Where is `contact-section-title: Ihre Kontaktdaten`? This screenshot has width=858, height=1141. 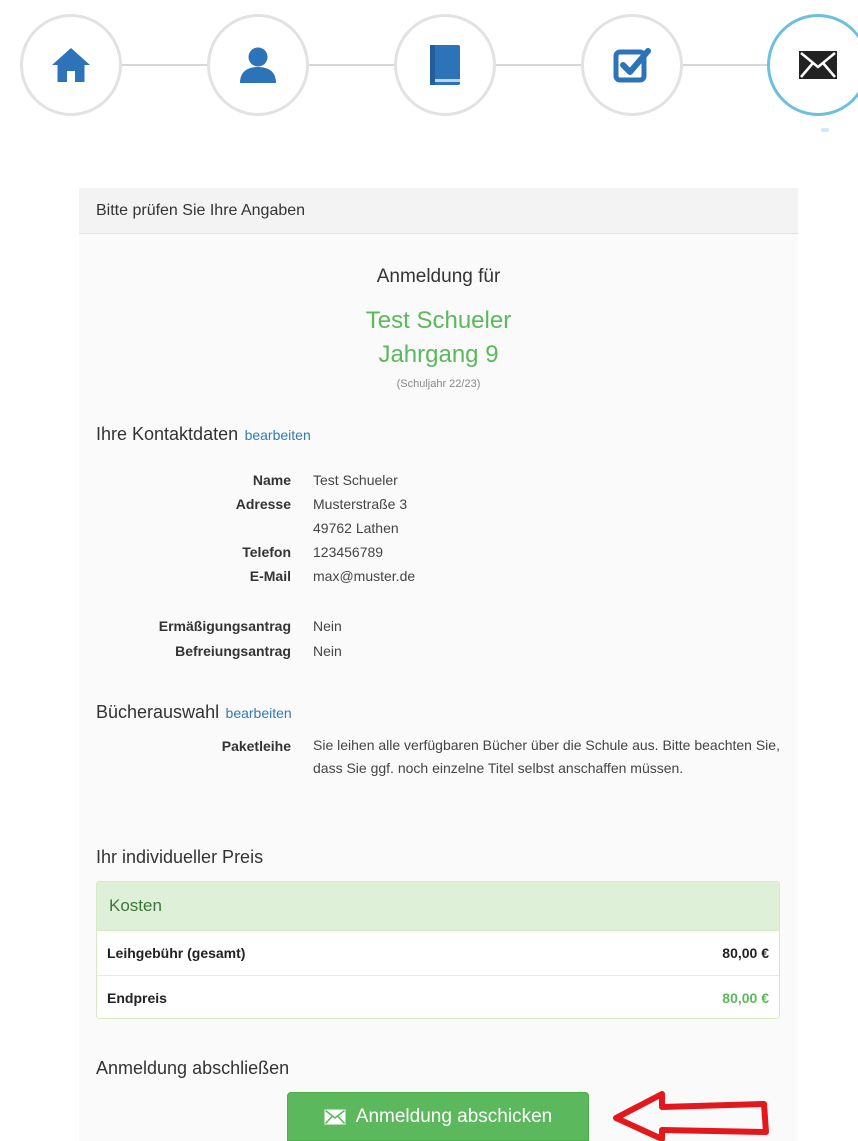 contact-section-title: Ihre Kontaktdaten is located at coordinates (167, 434).